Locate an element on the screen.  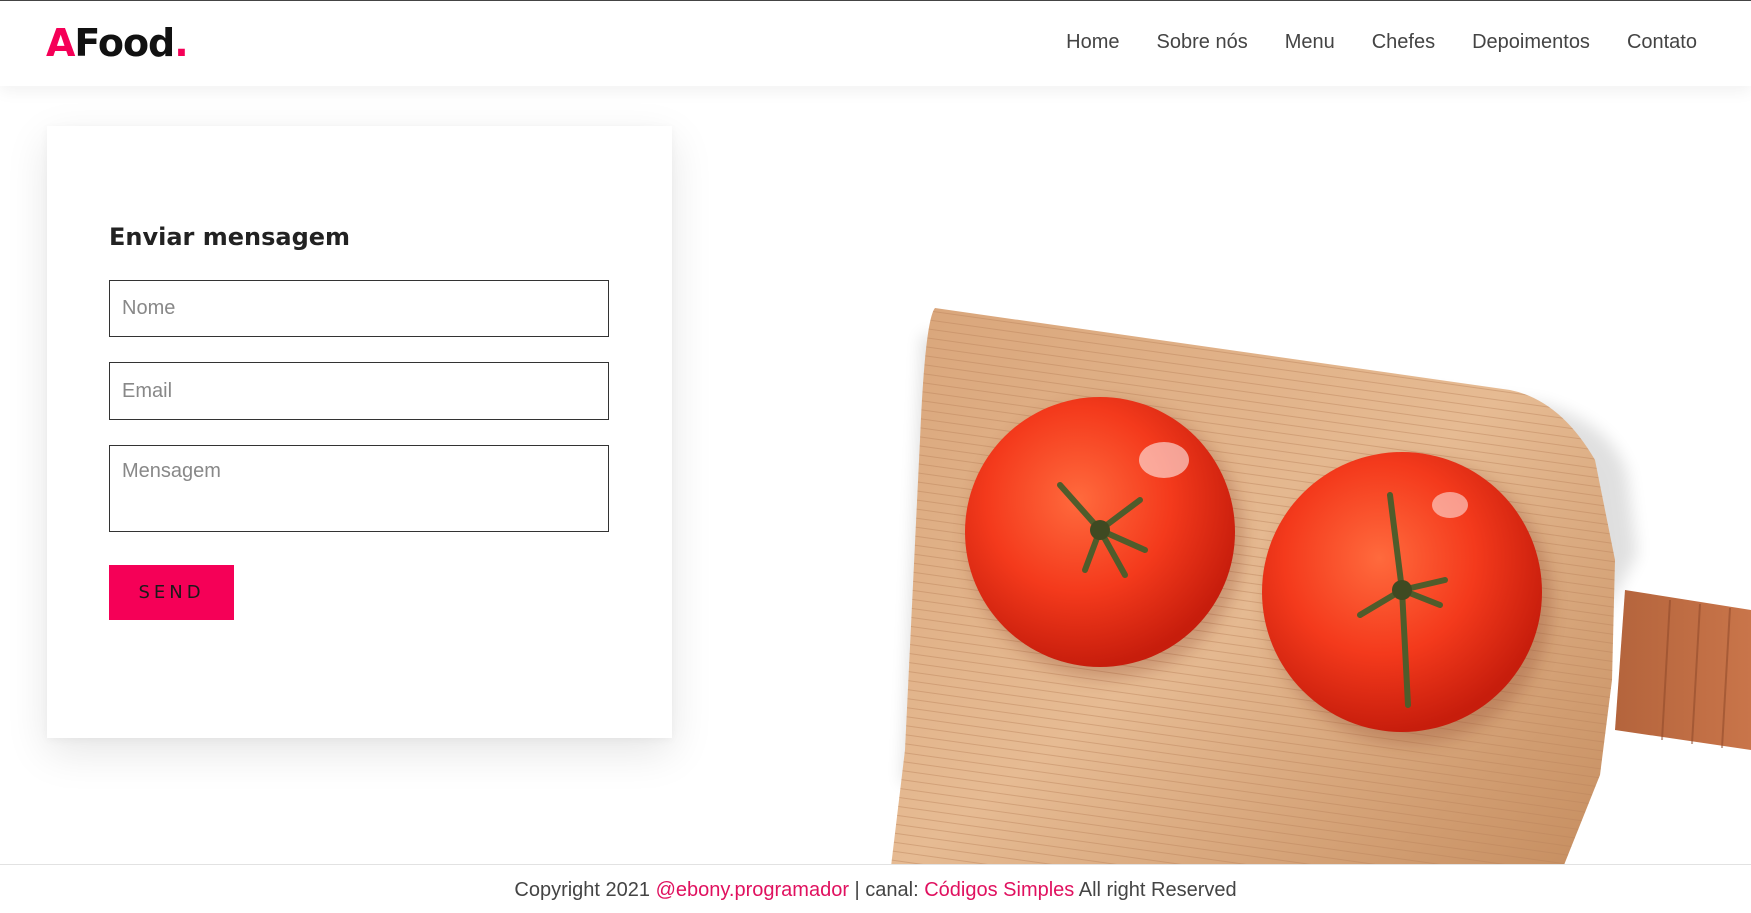
nav-contato: Contato is located at coordinates (1662, 42).